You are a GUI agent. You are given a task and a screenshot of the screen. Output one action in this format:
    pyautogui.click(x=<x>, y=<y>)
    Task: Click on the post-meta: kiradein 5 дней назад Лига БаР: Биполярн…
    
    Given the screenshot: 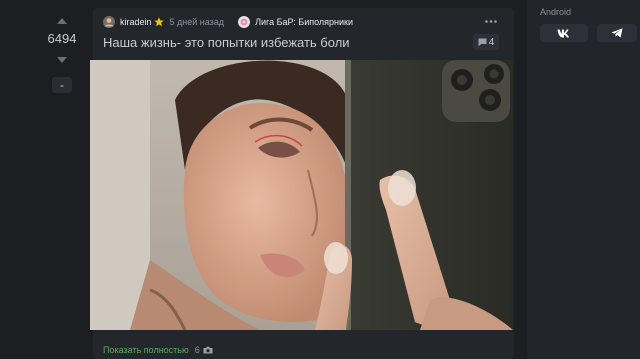 What is the action you would take?
    pyautogui.click(x=228, y=22)
    